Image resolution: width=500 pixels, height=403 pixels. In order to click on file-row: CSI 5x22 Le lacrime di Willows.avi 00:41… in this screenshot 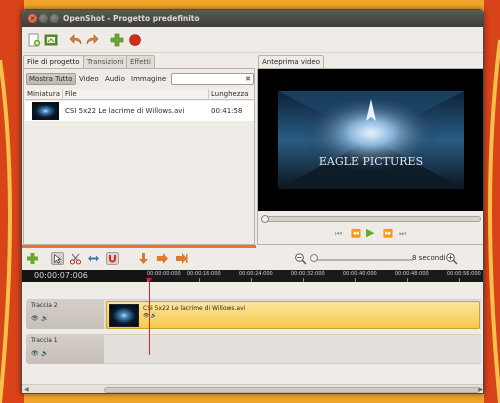, I will do `click(139, 111)`.